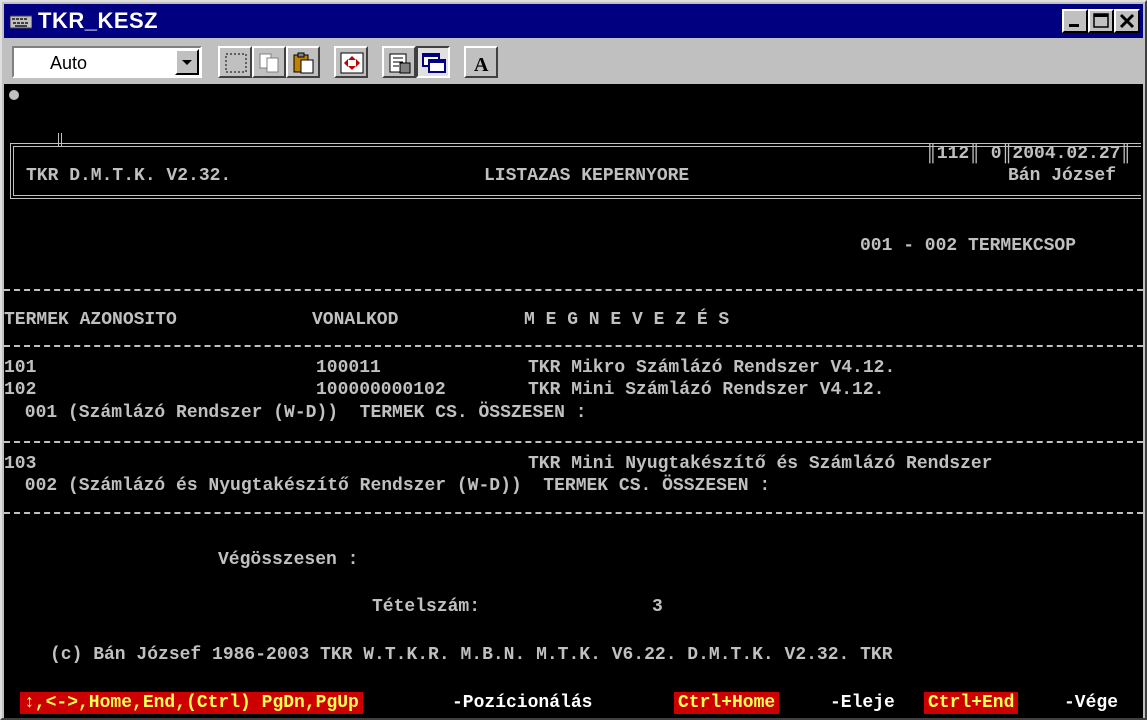 The image size is (1147, 720). What do you see at coordinates (573, 21) in the screenshot?
I see `title-bar: TKR_KESZ` at bounding box center [573, 21].